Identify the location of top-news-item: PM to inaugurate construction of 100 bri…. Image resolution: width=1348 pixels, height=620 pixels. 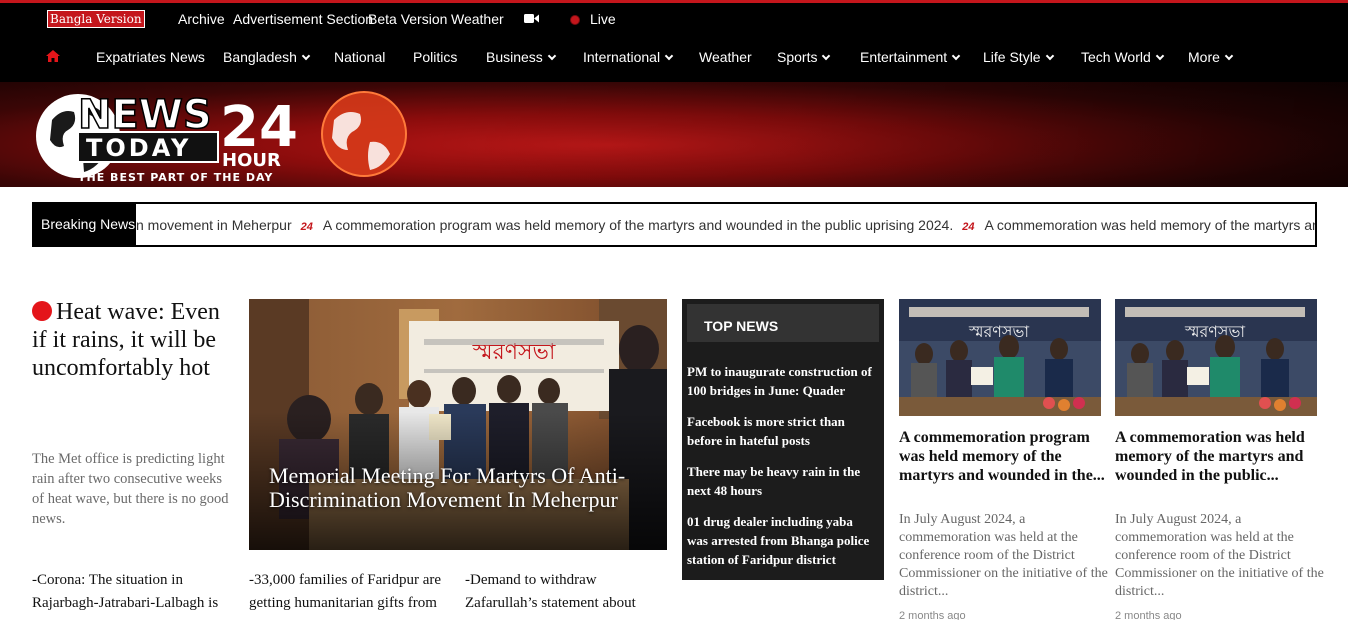
(782, 381).